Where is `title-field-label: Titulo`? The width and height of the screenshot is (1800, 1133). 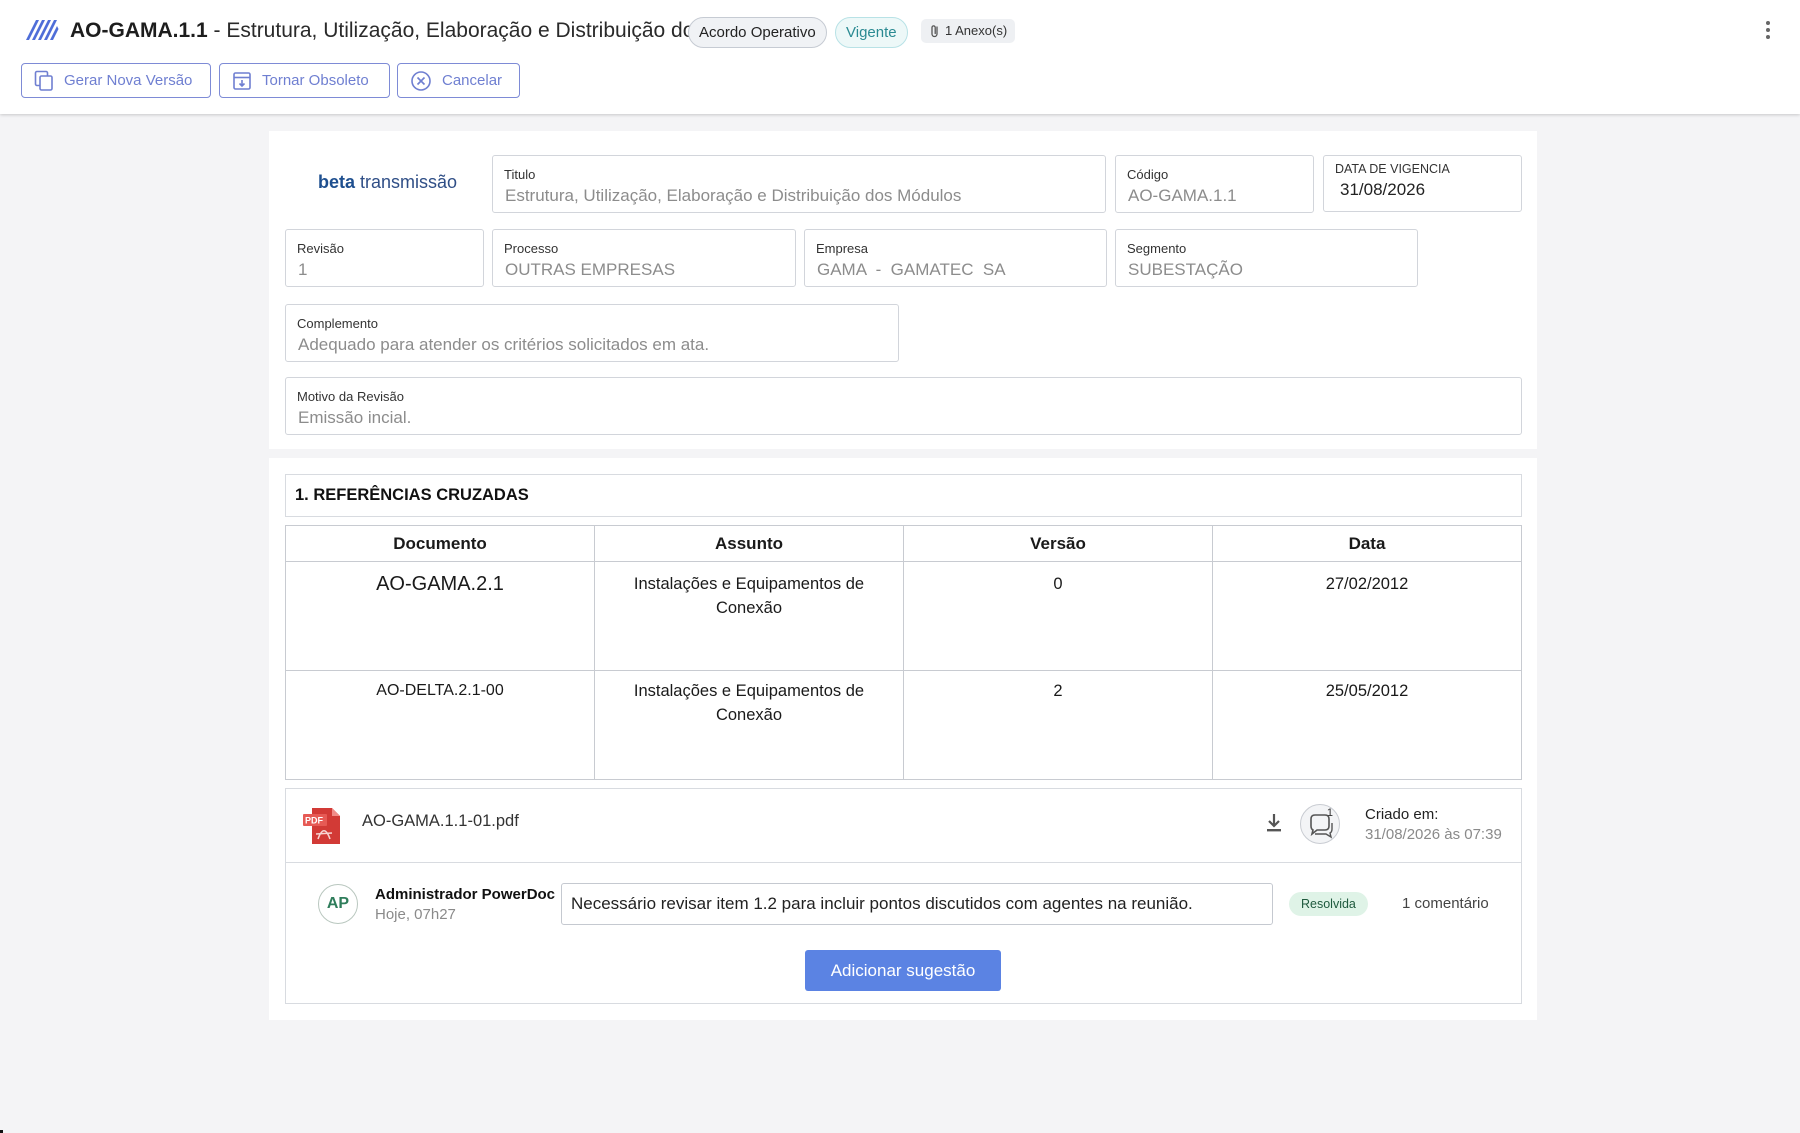
title-field-label: Titulo is located at coordinates (520, 174).